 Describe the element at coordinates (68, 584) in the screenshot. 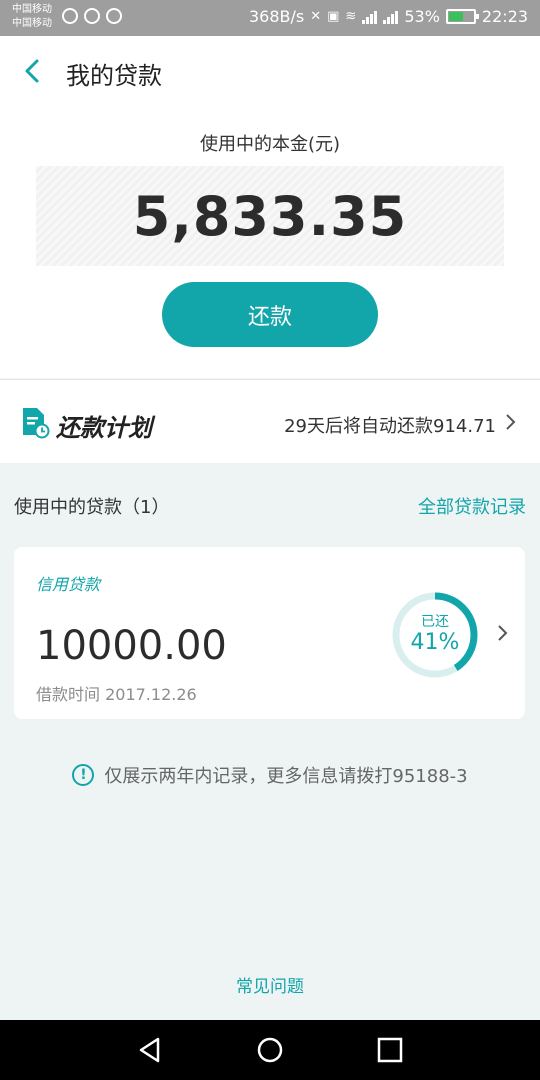

I see `loan-type: 信用贷款` at that location.